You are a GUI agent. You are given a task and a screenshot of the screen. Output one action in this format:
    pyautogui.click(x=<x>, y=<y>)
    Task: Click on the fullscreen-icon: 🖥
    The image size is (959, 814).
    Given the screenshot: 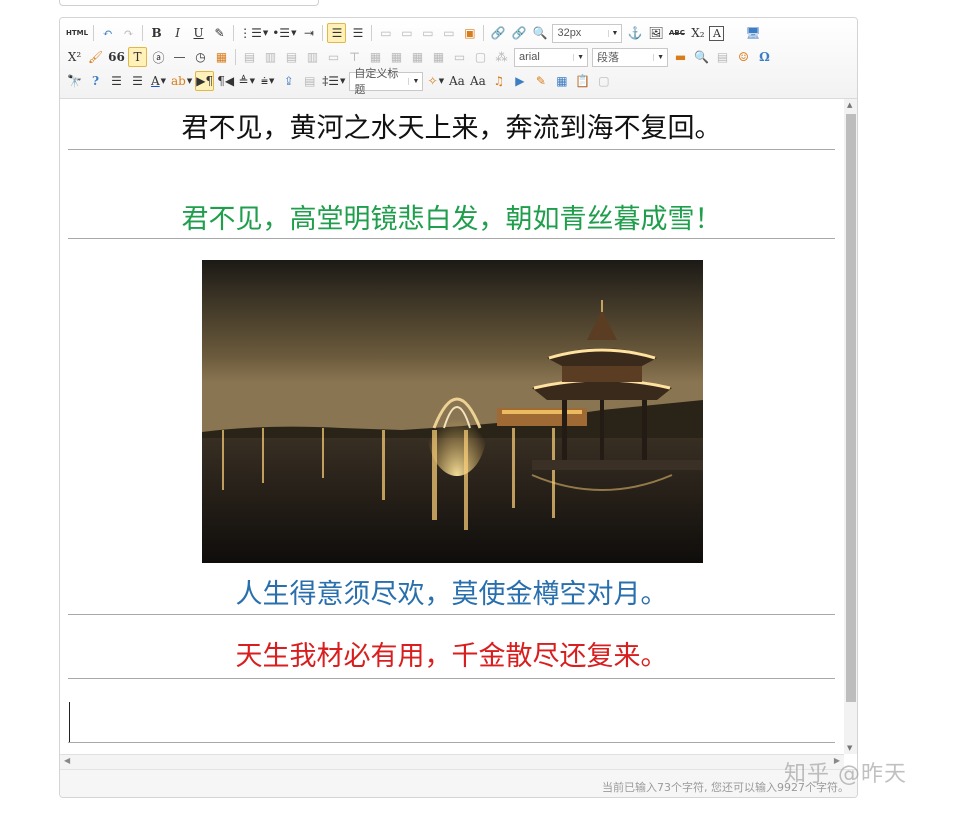 What is the action you would take?
    pyautogui.click(x=752, y=33)
    